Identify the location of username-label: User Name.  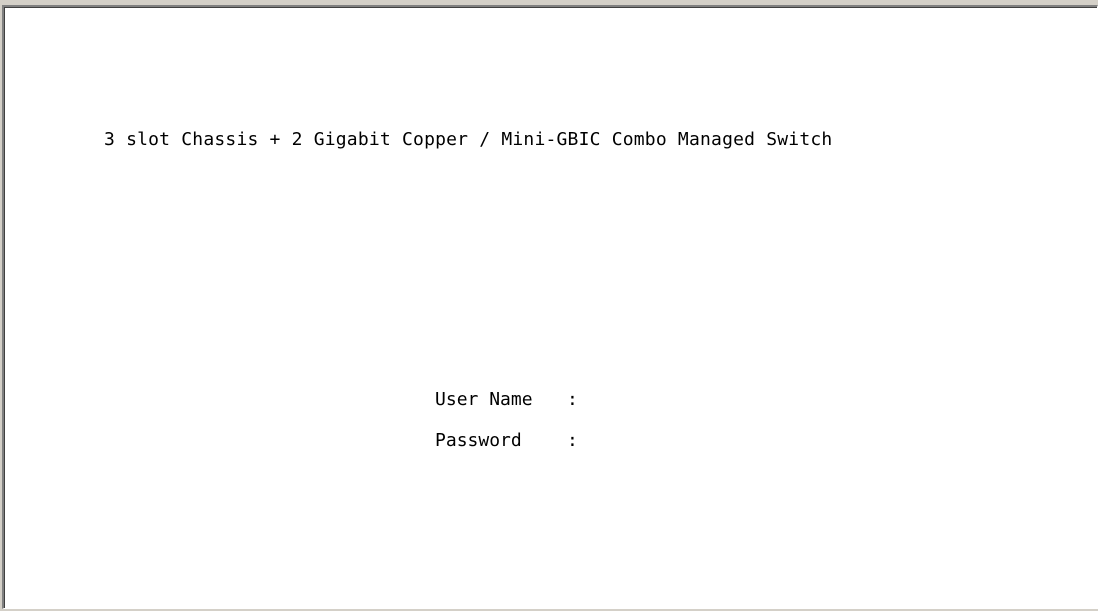
(484, 399).